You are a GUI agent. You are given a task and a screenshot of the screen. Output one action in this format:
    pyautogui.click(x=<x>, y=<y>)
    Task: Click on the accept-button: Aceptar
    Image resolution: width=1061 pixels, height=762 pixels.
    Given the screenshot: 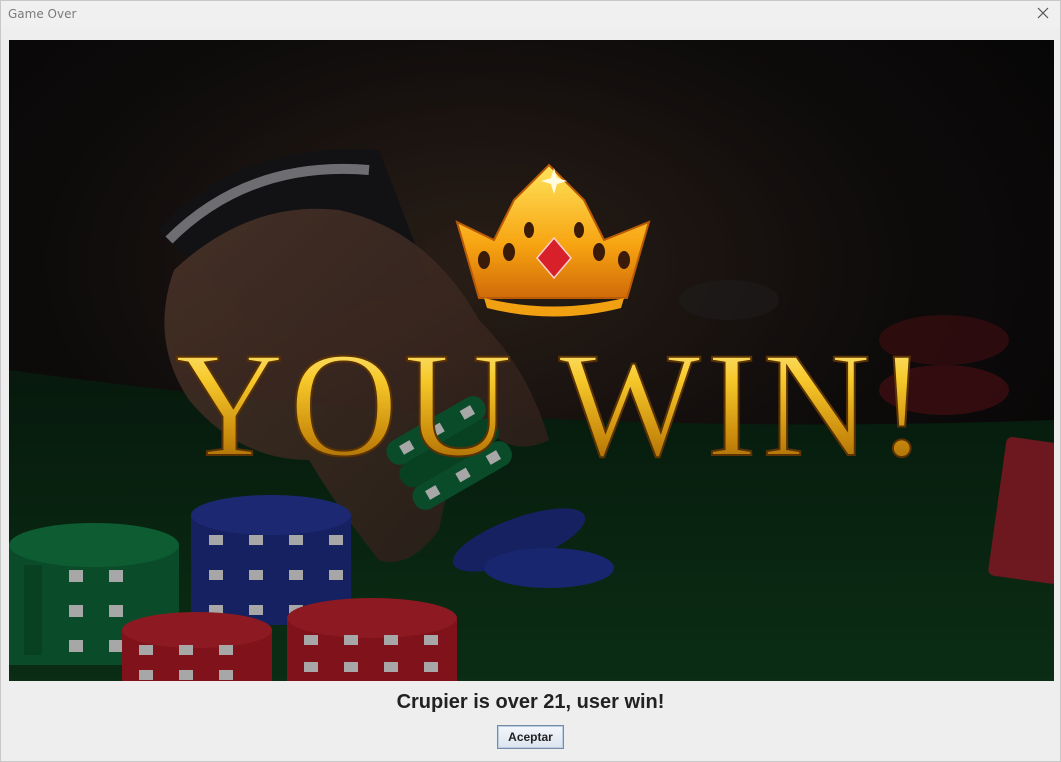 What is the action you would take?
    pyautogui.click(x=530, y=737)
    